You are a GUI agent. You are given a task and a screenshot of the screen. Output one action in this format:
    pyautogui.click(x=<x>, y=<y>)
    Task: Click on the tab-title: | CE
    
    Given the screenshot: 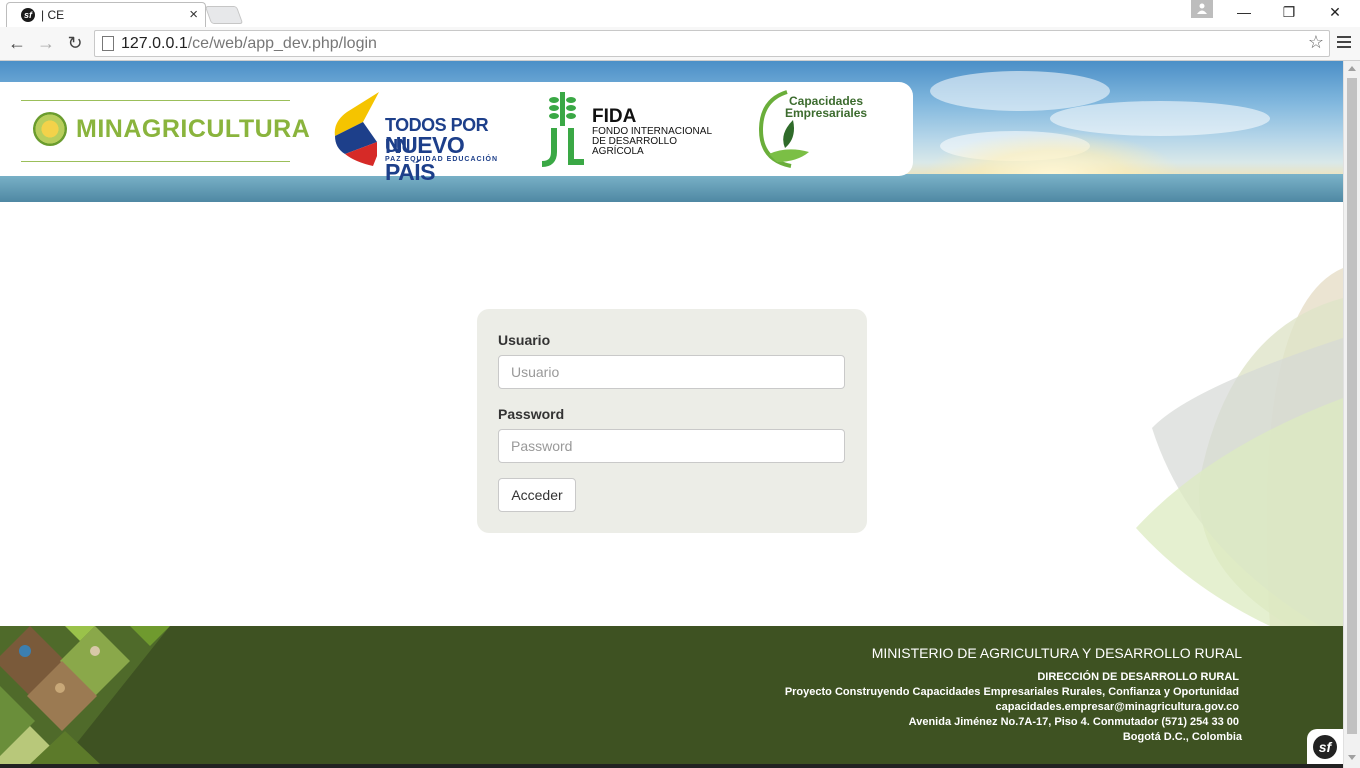 What is the action you would take?
    pyautogui.click(x=53, y=15)
    